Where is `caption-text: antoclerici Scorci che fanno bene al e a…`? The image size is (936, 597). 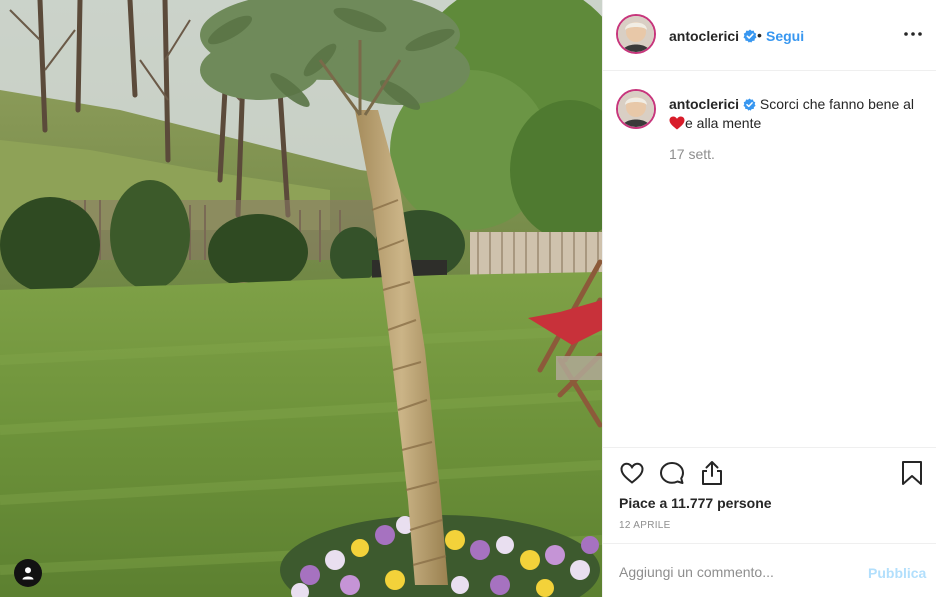 caption-text: antoclerici Scorci che fanno bene al e a… is located at coordinates (796, 114).